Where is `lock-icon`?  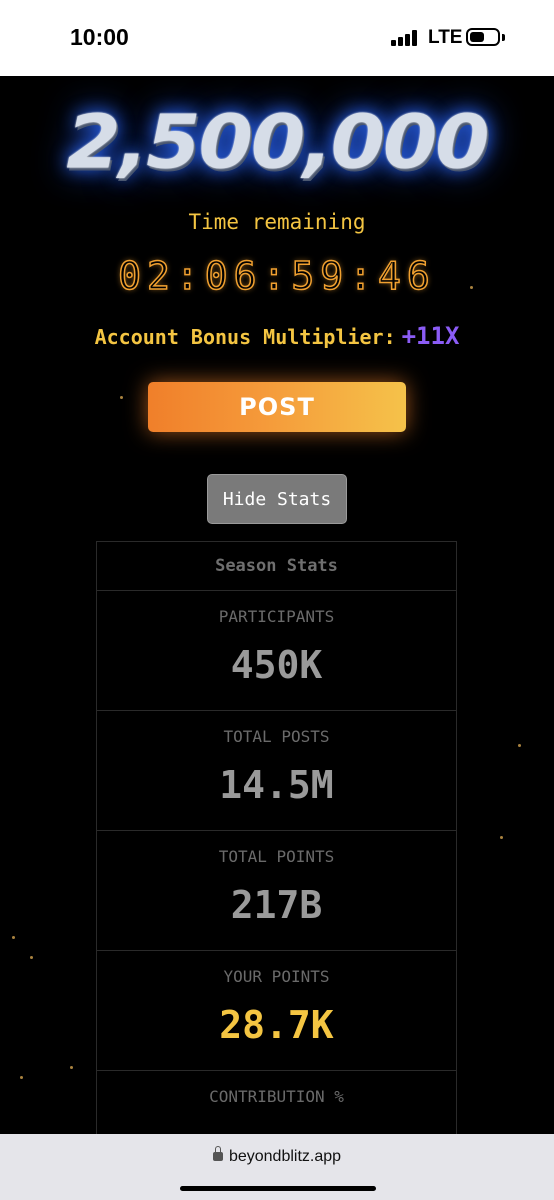
lock-icon is located at coordinates (217, 1153).